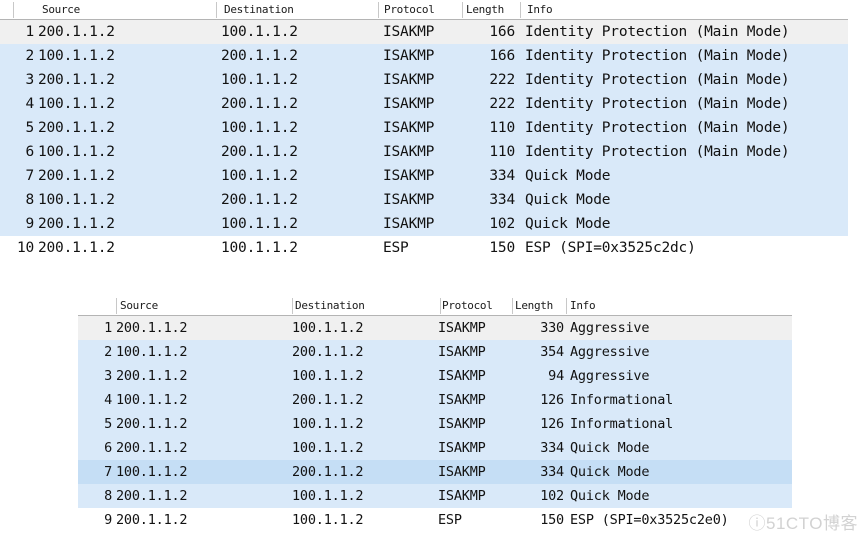  I want to click on packet-cell-length: 330, so click(552, 328).